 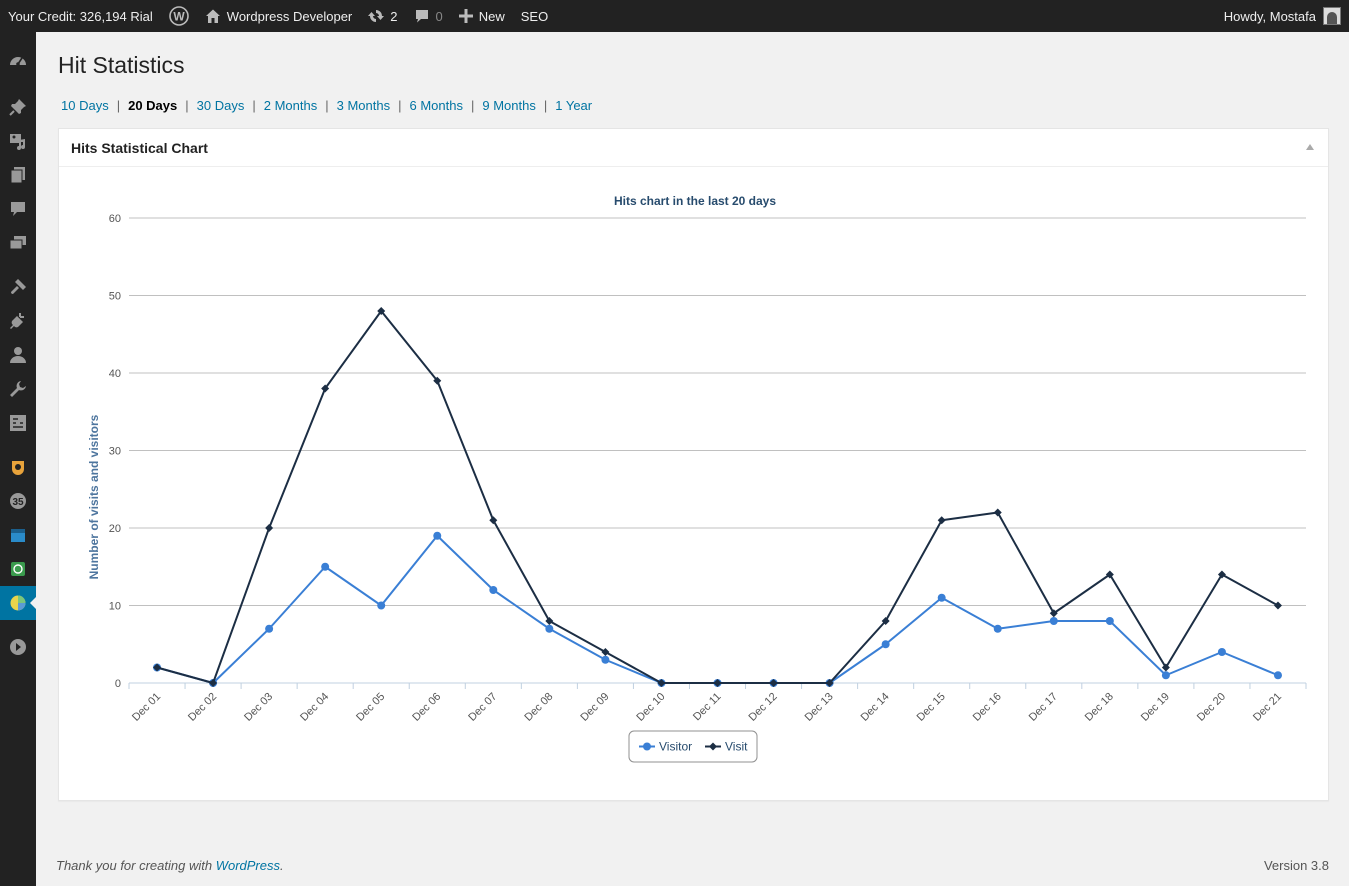 I want to click on media-icon, so click(x=18, y=141).